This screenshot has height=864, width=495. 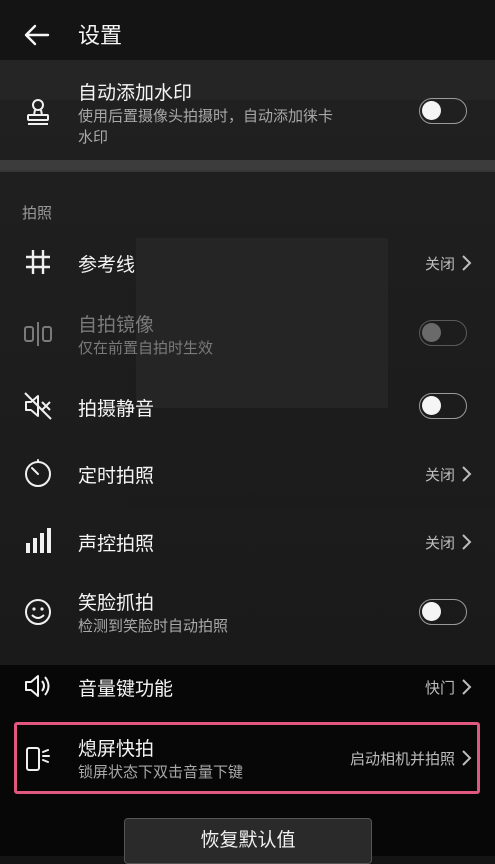 I want to click on setting-title: 熄屏快拍, so click(x=116, y=749).